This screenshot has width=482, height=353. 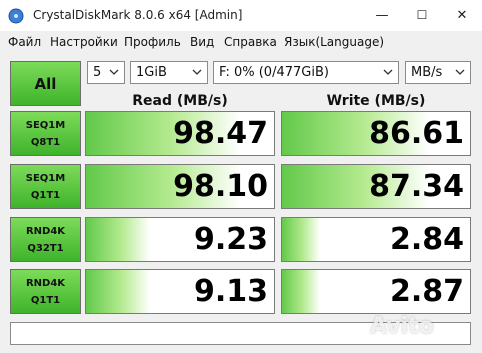 What do you see at coordinates (334, 42) in the screenshot?
I see `menu-language: Язык(Language)` at bounding box center [334, 42].